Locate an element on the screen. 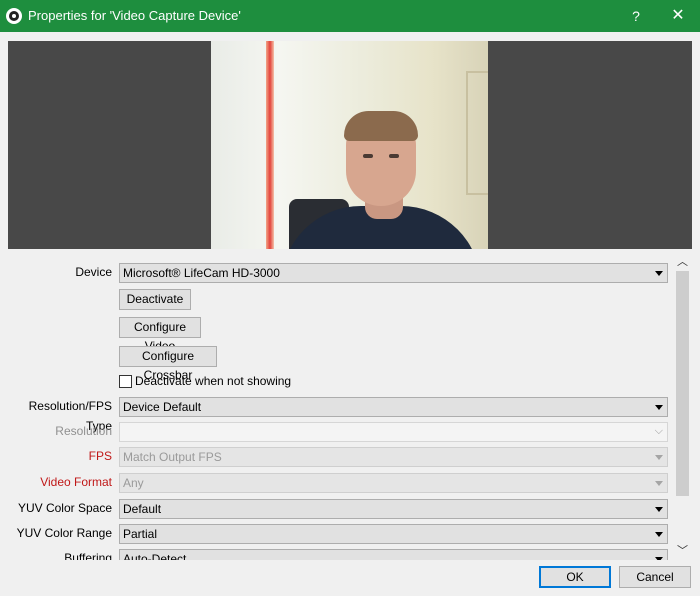 The width and height of the screenshot is (700, 596). deactivate-when-not-showing-label: Deactivate when not showing is located at coordinates (213, 381).